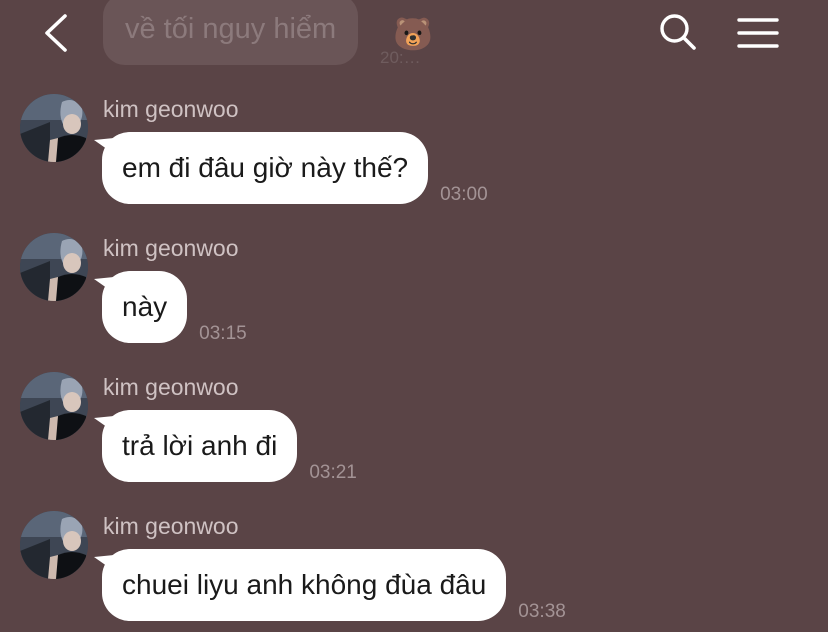  I want to click on back-button, so click(56, 33).